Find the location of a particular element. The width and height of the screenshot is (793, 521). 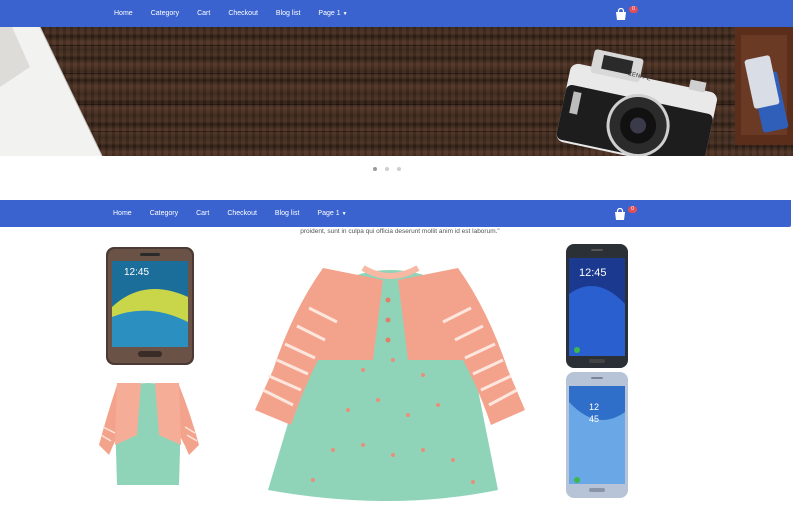

product-thumb-samsung-silver: 12 45 is located at coordinates (597, 435).